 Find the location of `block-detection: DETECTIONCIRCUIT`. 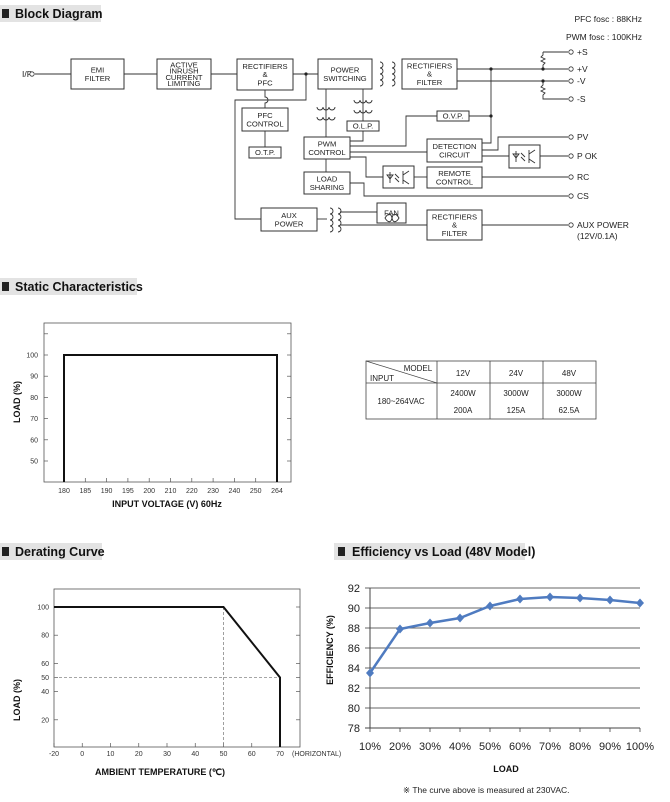

block-detection: DETECTIONCIRCUIT is located at coordinates (454, 150).